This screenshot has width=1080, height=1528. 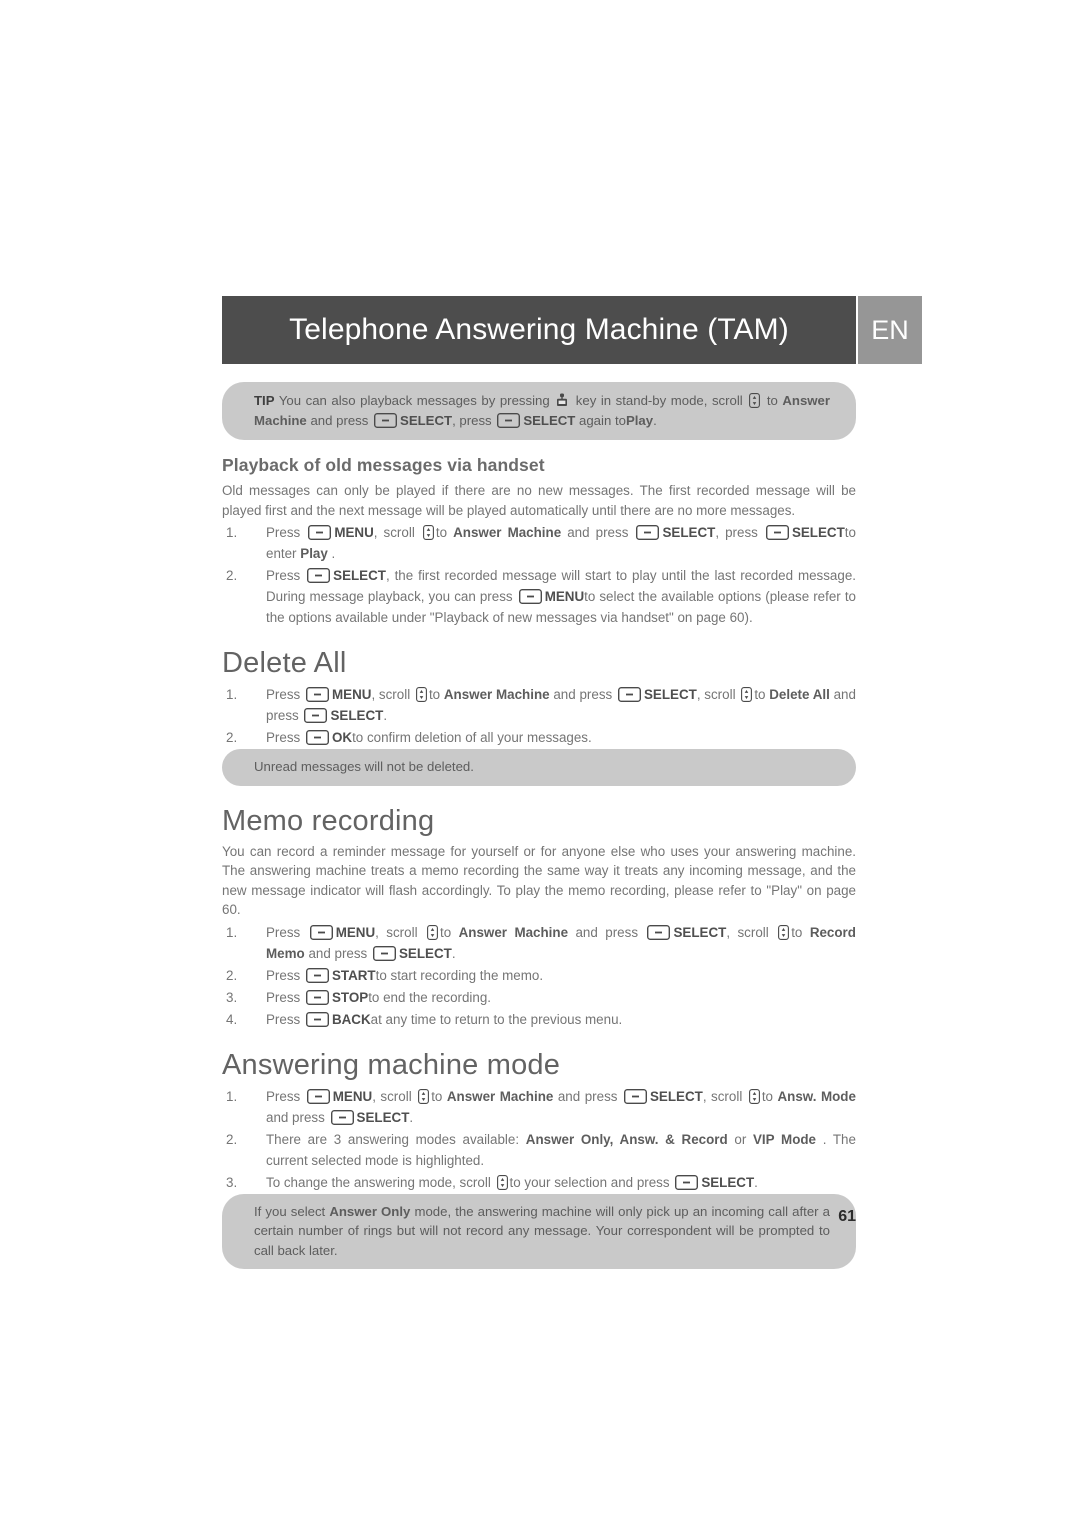 What do you see at coordinates (655, 420) in the screenshot?
I see `tip-text-part7: .` at bounding box center [655, 420].